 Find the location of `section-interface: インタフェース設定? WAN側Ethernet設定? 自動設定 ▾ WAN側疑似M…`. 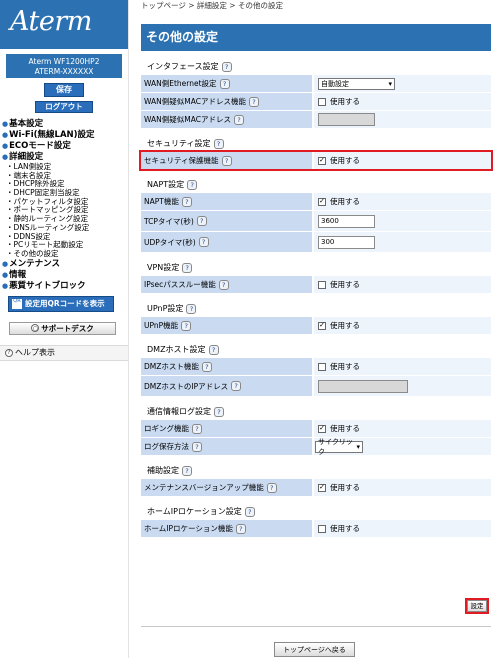

section-interface: インタフェース設定? WAN側Ethernet設定? 自動設定 ▾ WAN側疑似M… is located at coordinates (316, 94).